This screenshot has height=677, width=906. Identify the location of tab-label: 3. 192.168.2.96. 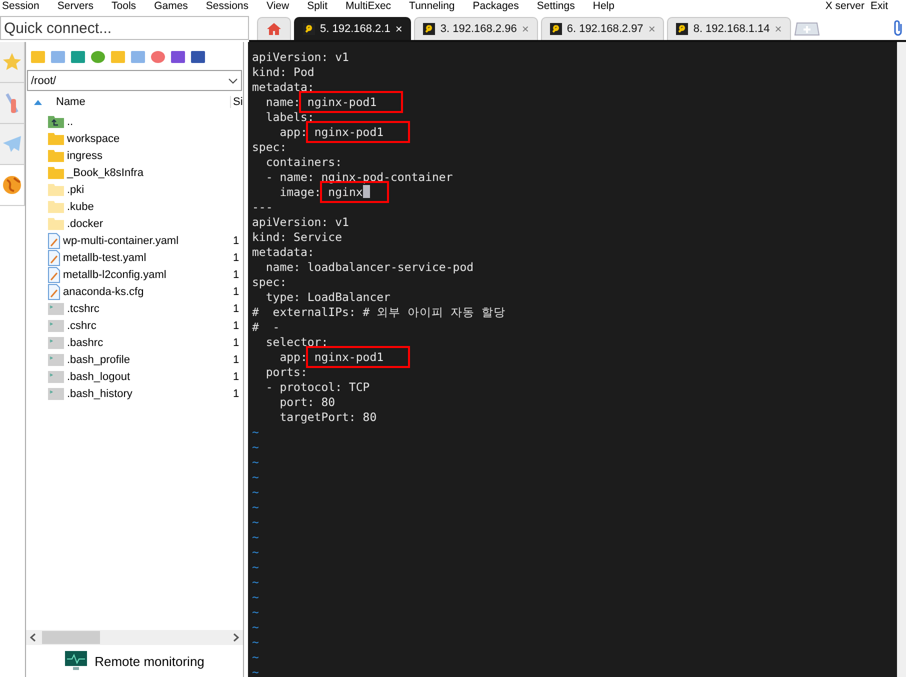
(478, 29).